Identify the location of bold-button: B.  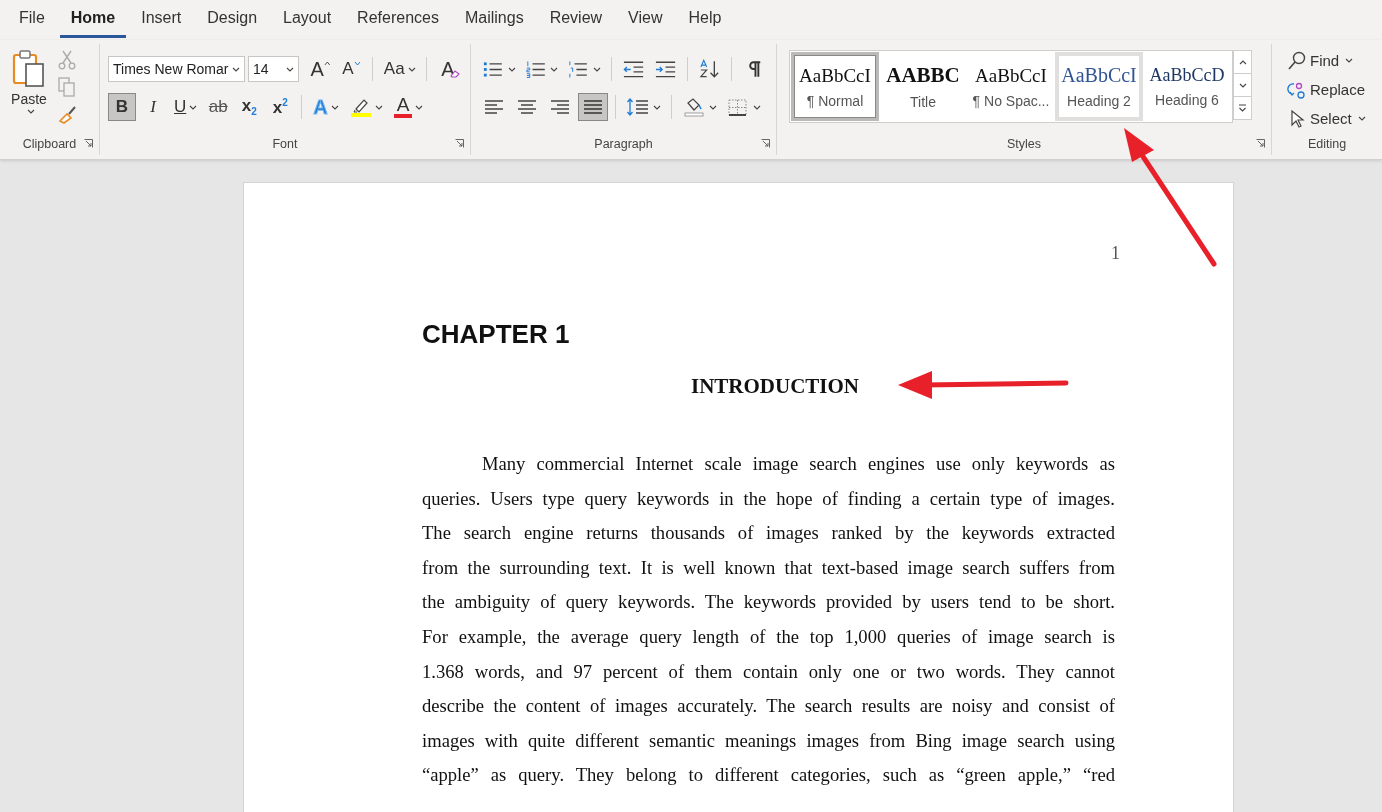
(122, 107).